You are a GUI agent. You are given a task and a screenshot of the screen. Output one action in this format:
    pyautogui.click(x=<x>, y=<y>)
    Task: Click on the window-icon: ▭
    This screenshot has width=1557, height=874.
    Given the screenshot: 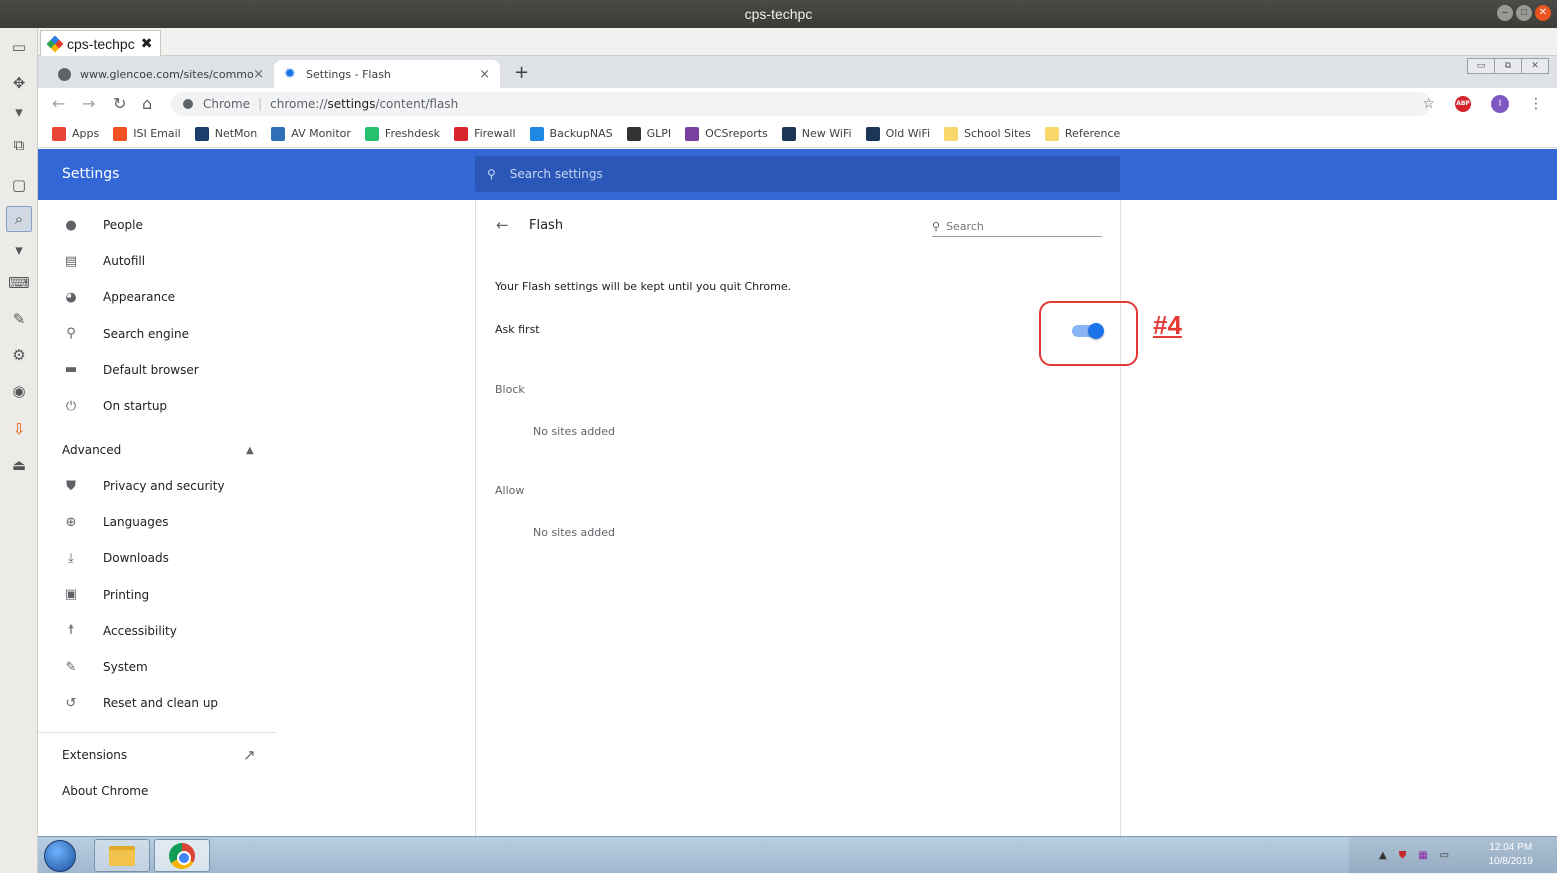 What is the action you would take?
    pyautogui.click(x=19, y=47)
    